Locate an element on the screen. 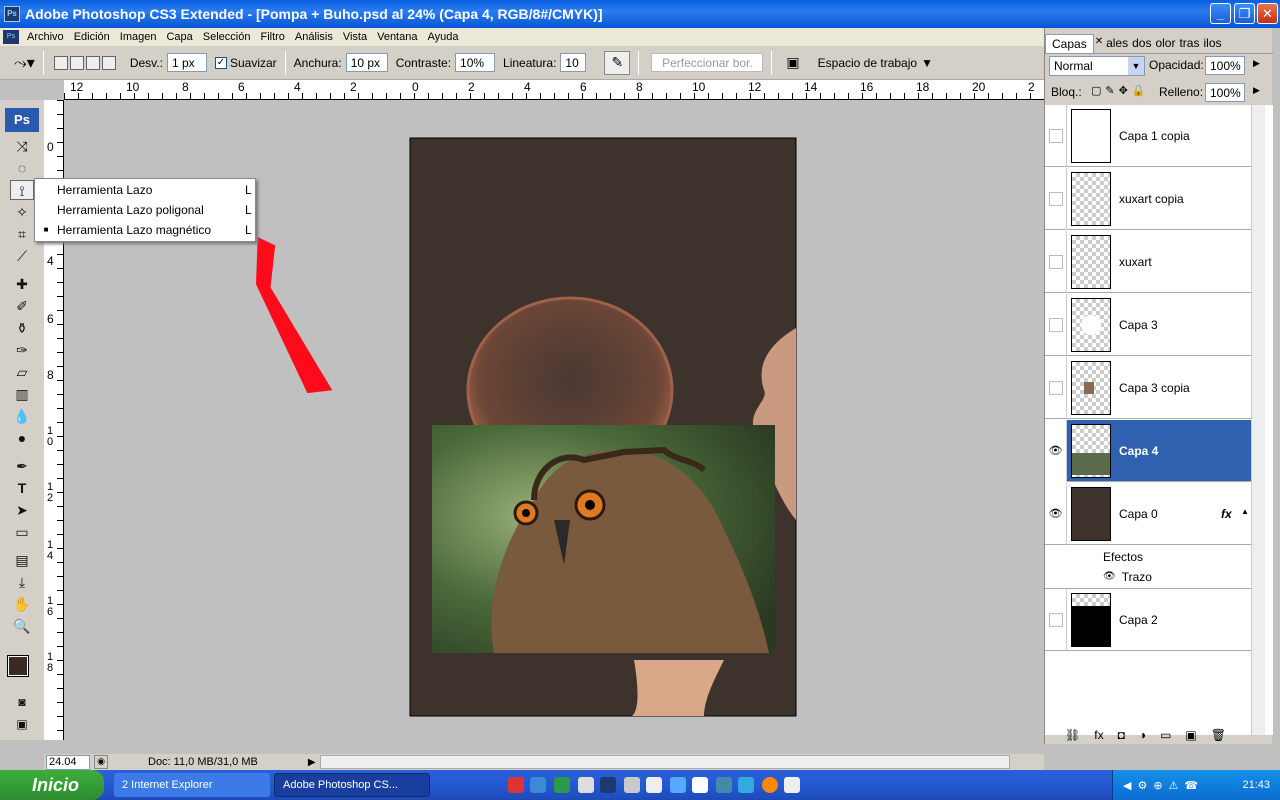 The image size is (1280, 800). new-layer-icon: ▣ is located at coordinates (1190, 735).